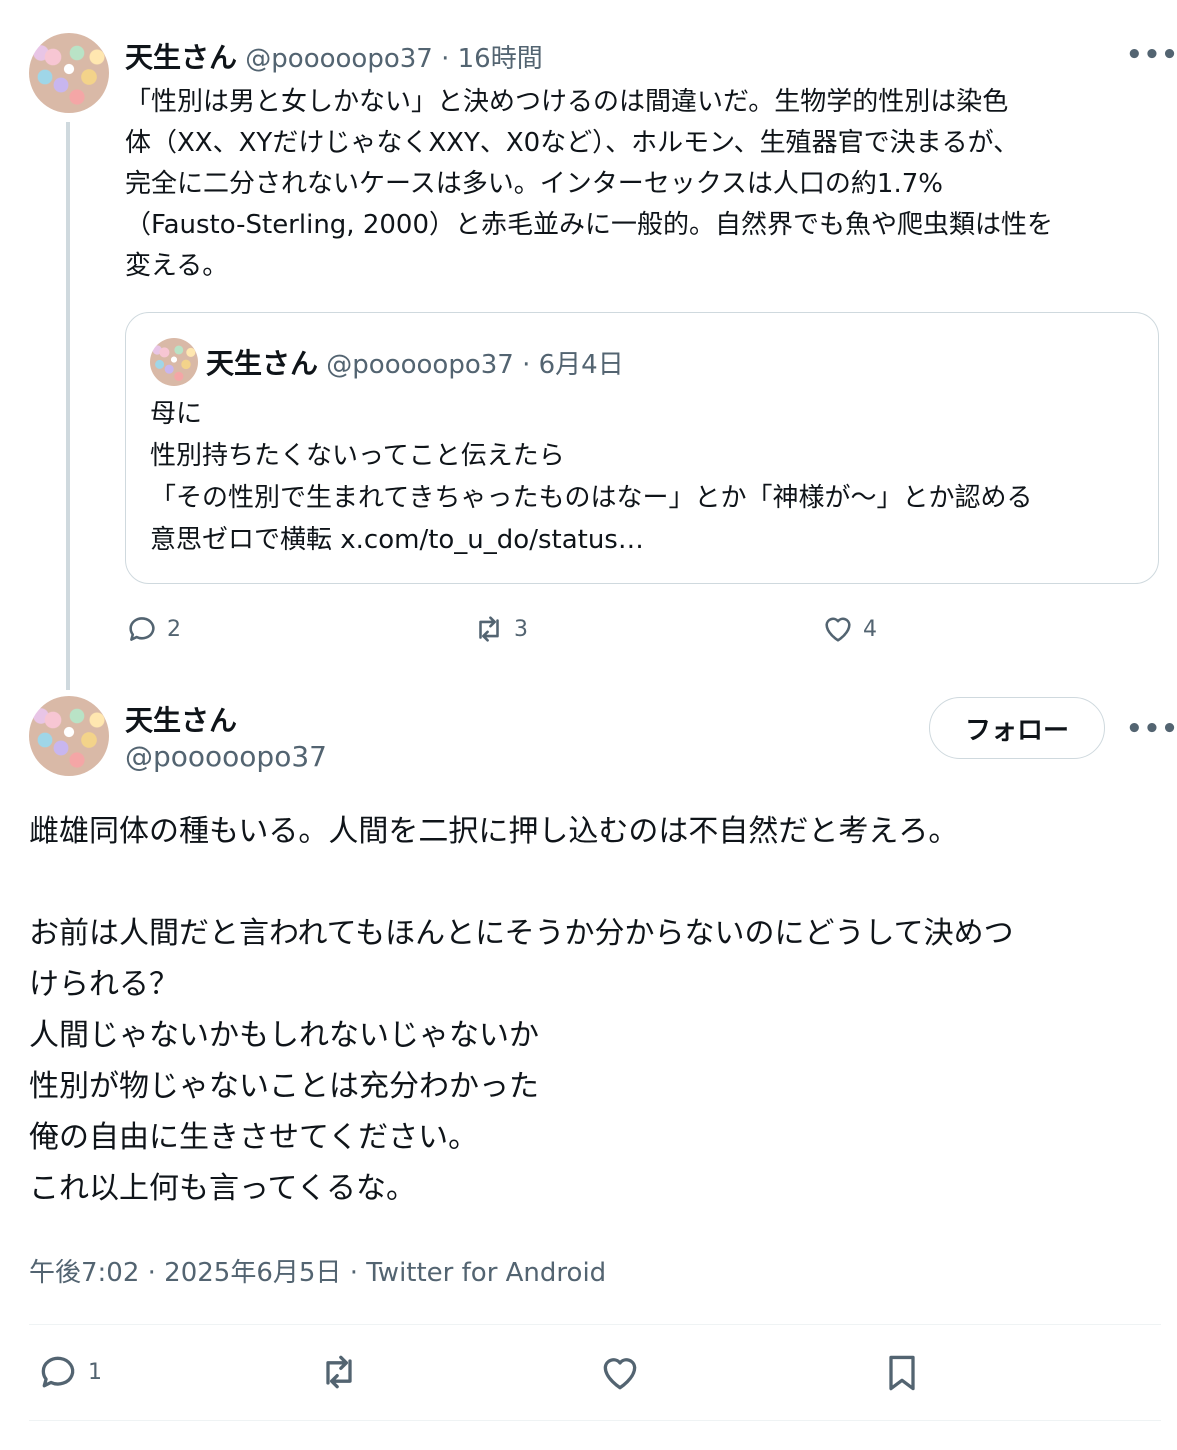  I want to click on quote-display-name: 天生さん, so click(262, 363).